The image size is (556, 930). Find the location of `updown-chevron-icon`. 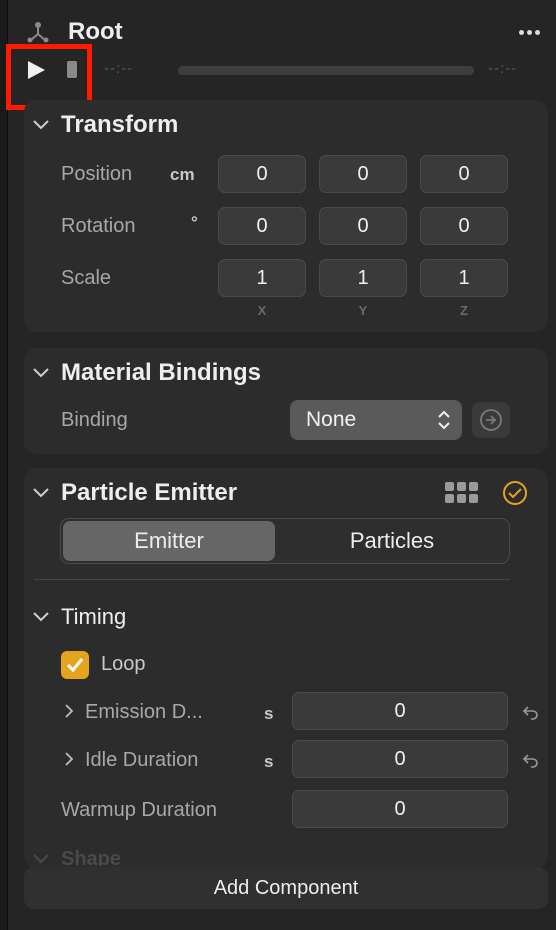

updown-chevron-icon is located at coordinates (444, 420).